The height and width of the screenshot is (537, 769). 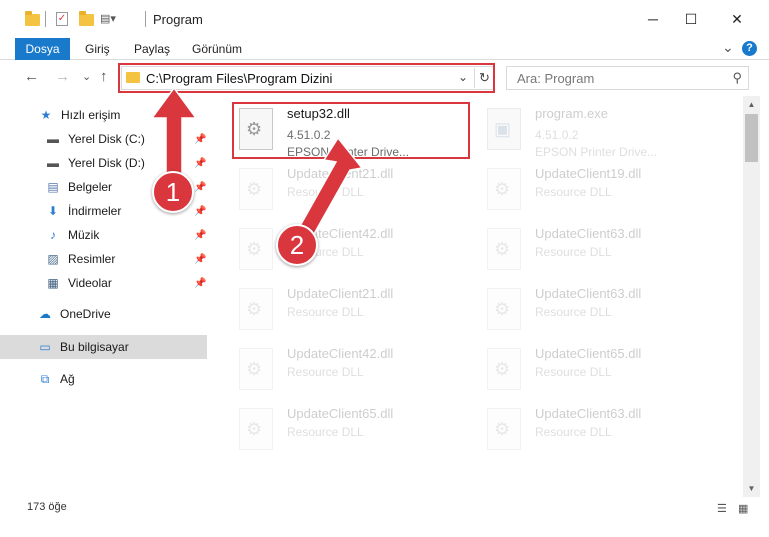 What do you see at coordinates (62, 76) in the screenshot?
I see `forward-button: →` at bounding box center [62, 76].